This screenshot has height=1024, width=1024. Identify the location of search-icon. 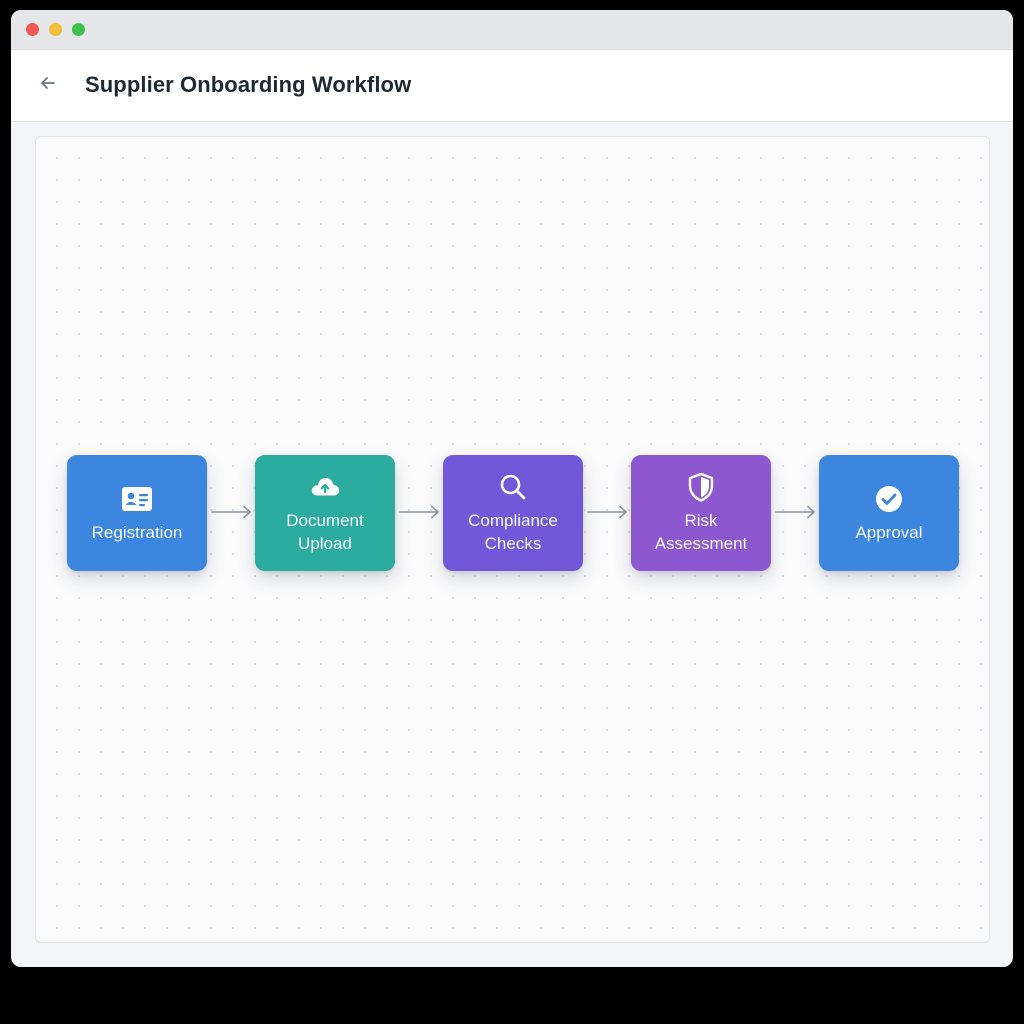
(513, 487).